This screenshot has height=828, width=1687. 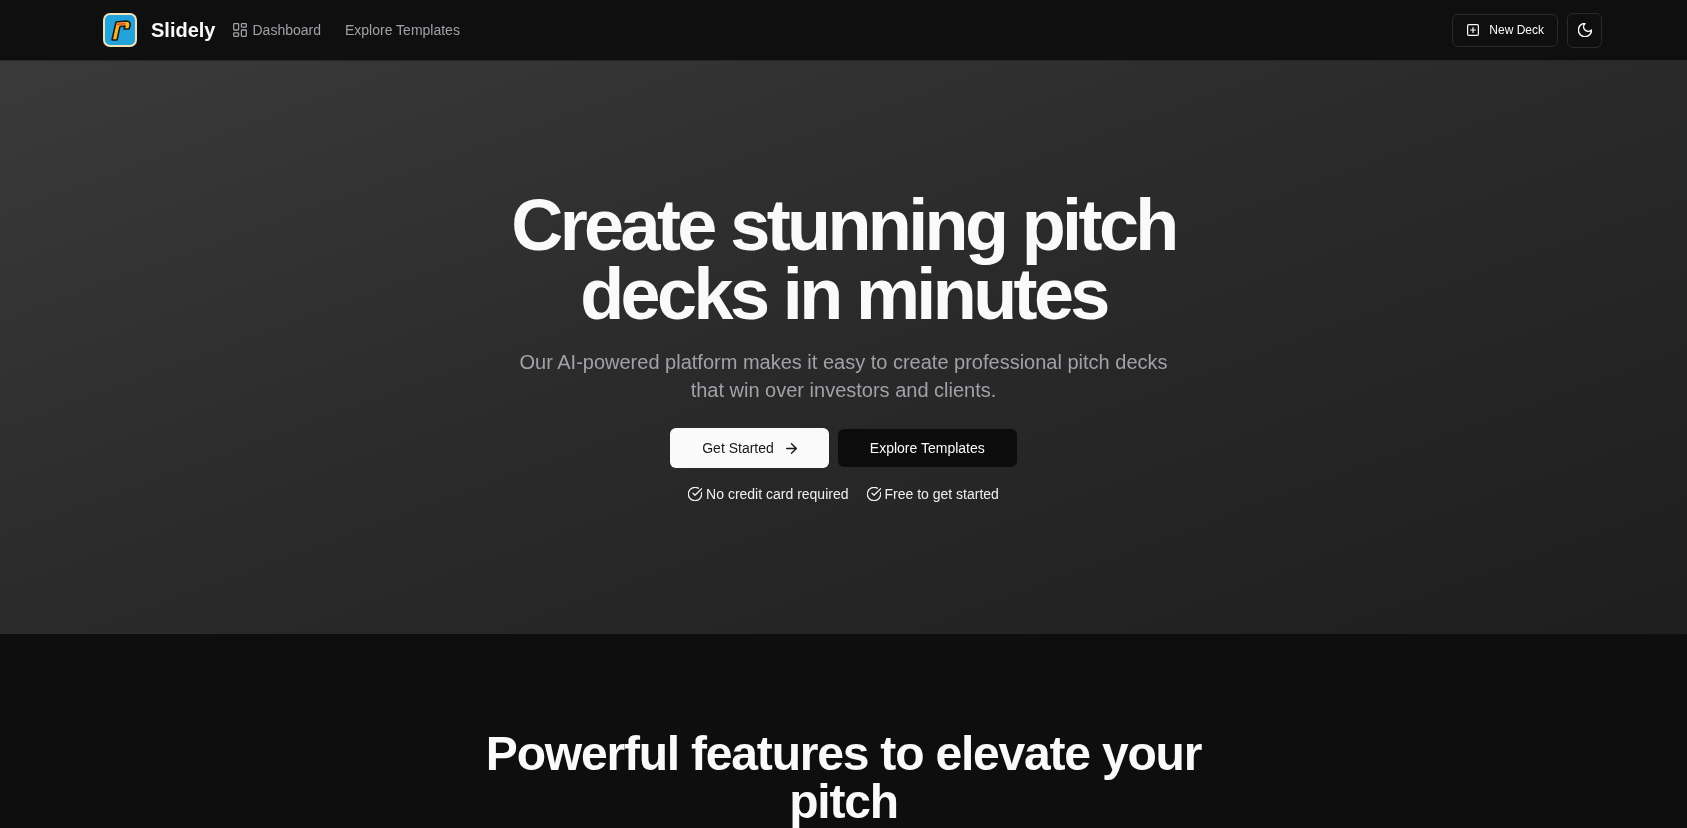 I want to click on theme-toggle-button, so click(x=1584, y=30).